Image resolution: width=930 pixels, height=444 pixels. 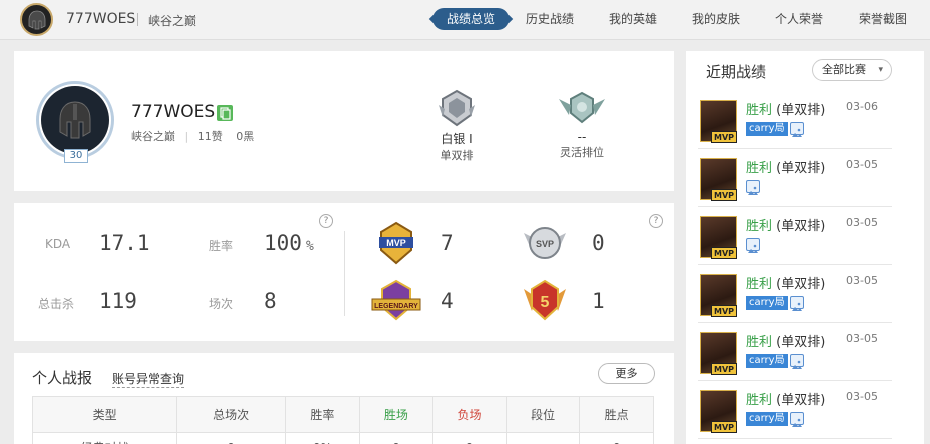 What do you see at coordinates (862, 106) in the screenshot?
I see `match-date: 03-06` at bounding box center [862, 106].